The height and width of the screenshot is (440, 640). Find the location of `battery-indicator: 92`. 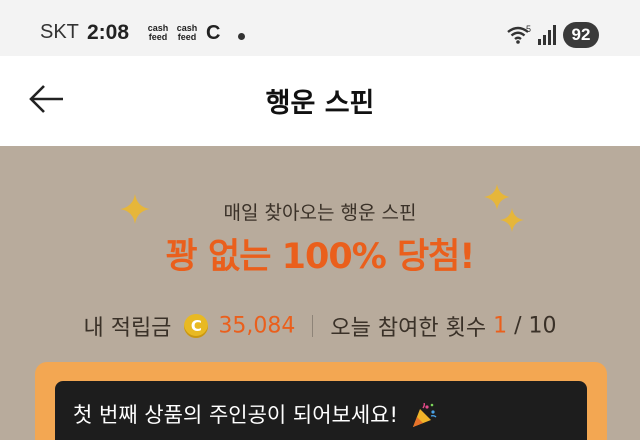

battery-indicator: 92 is located at coordinates (581, 35).